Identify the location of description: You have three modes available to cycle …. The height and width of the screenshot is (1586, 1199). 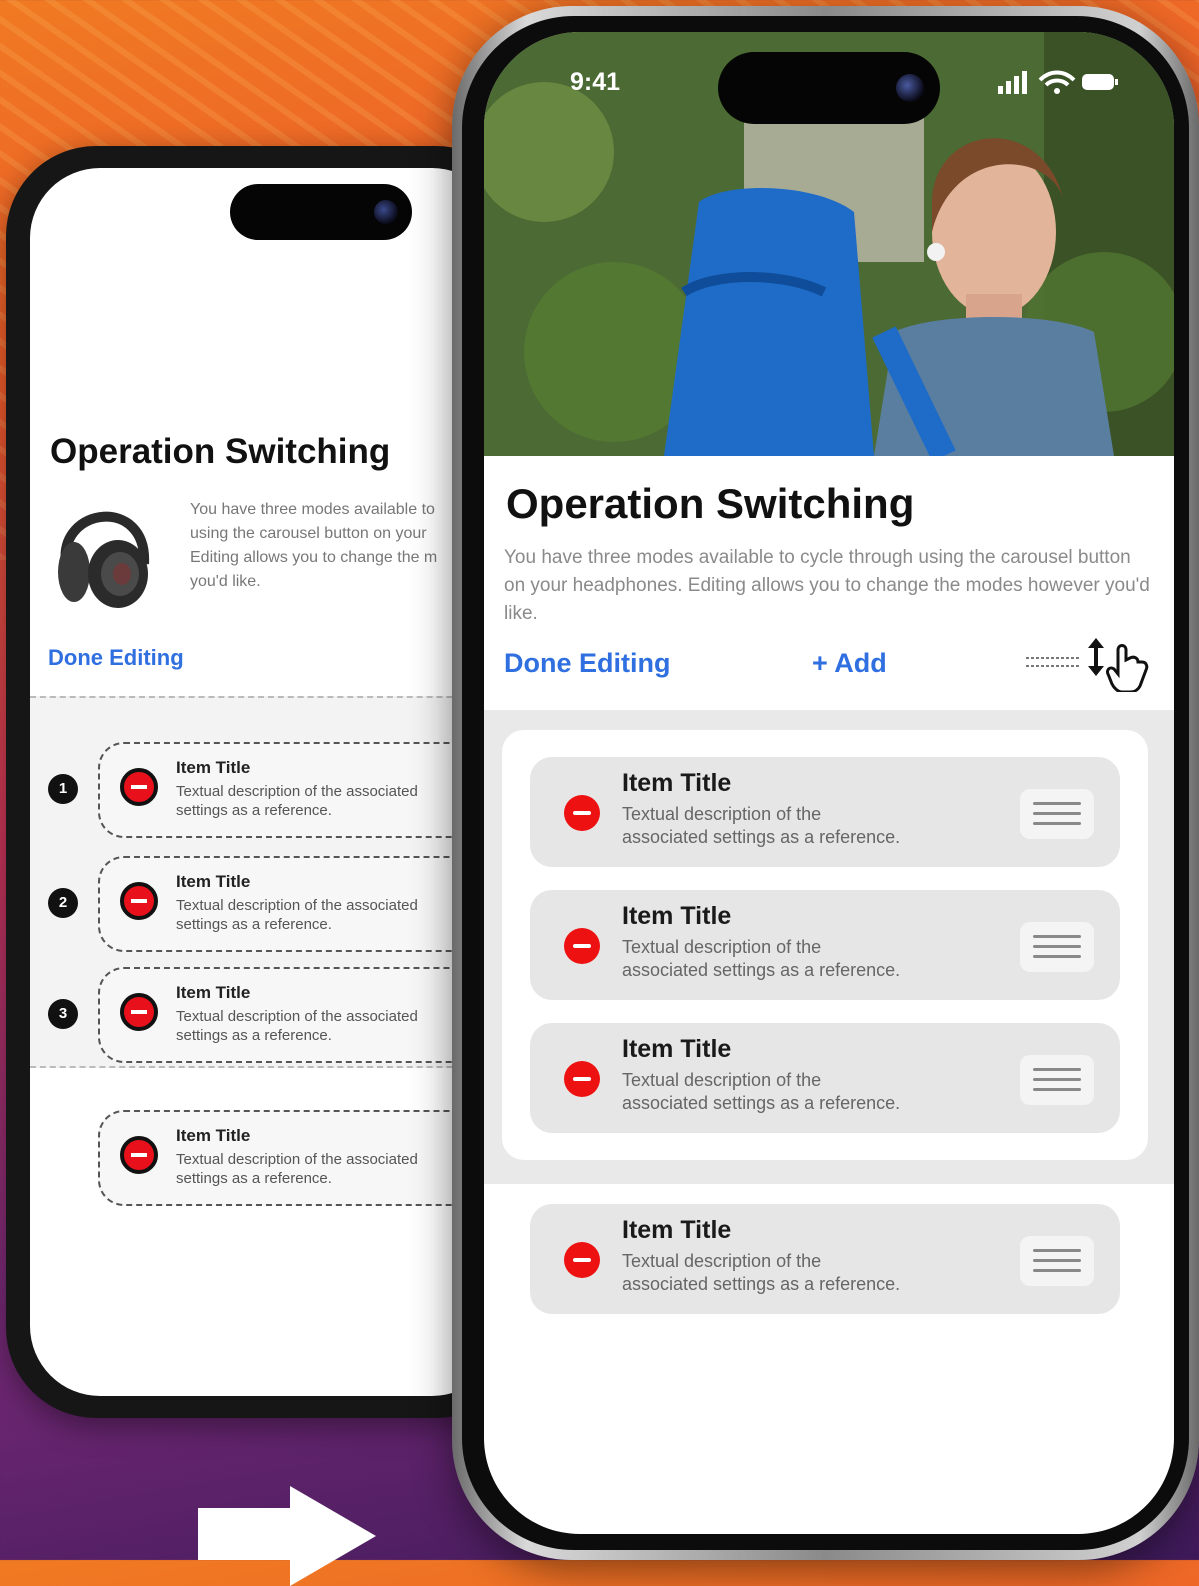
(827, 585).